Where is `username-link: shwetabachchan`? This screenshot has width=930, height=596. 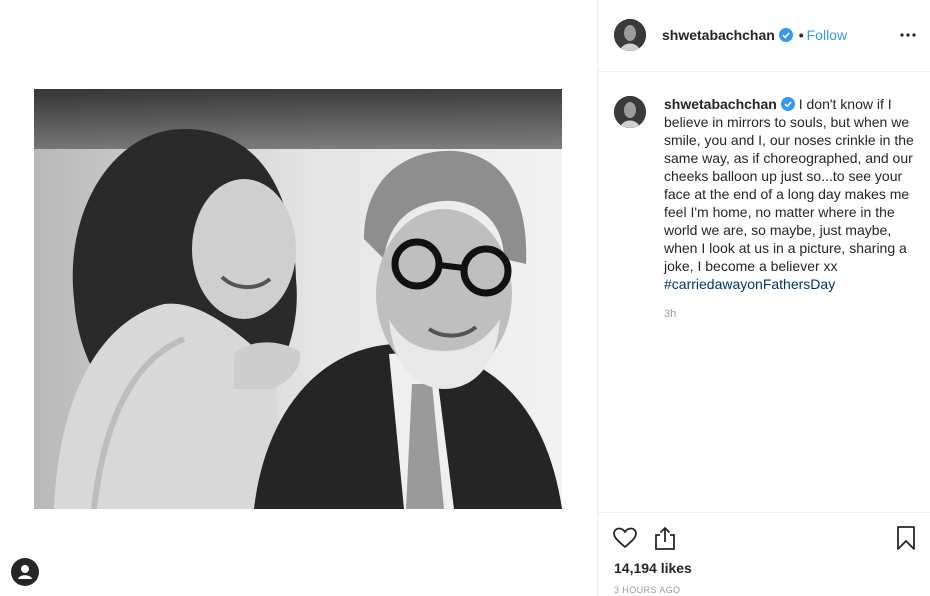
username-link: shwetabachchan is located at coordinates (718, 35).